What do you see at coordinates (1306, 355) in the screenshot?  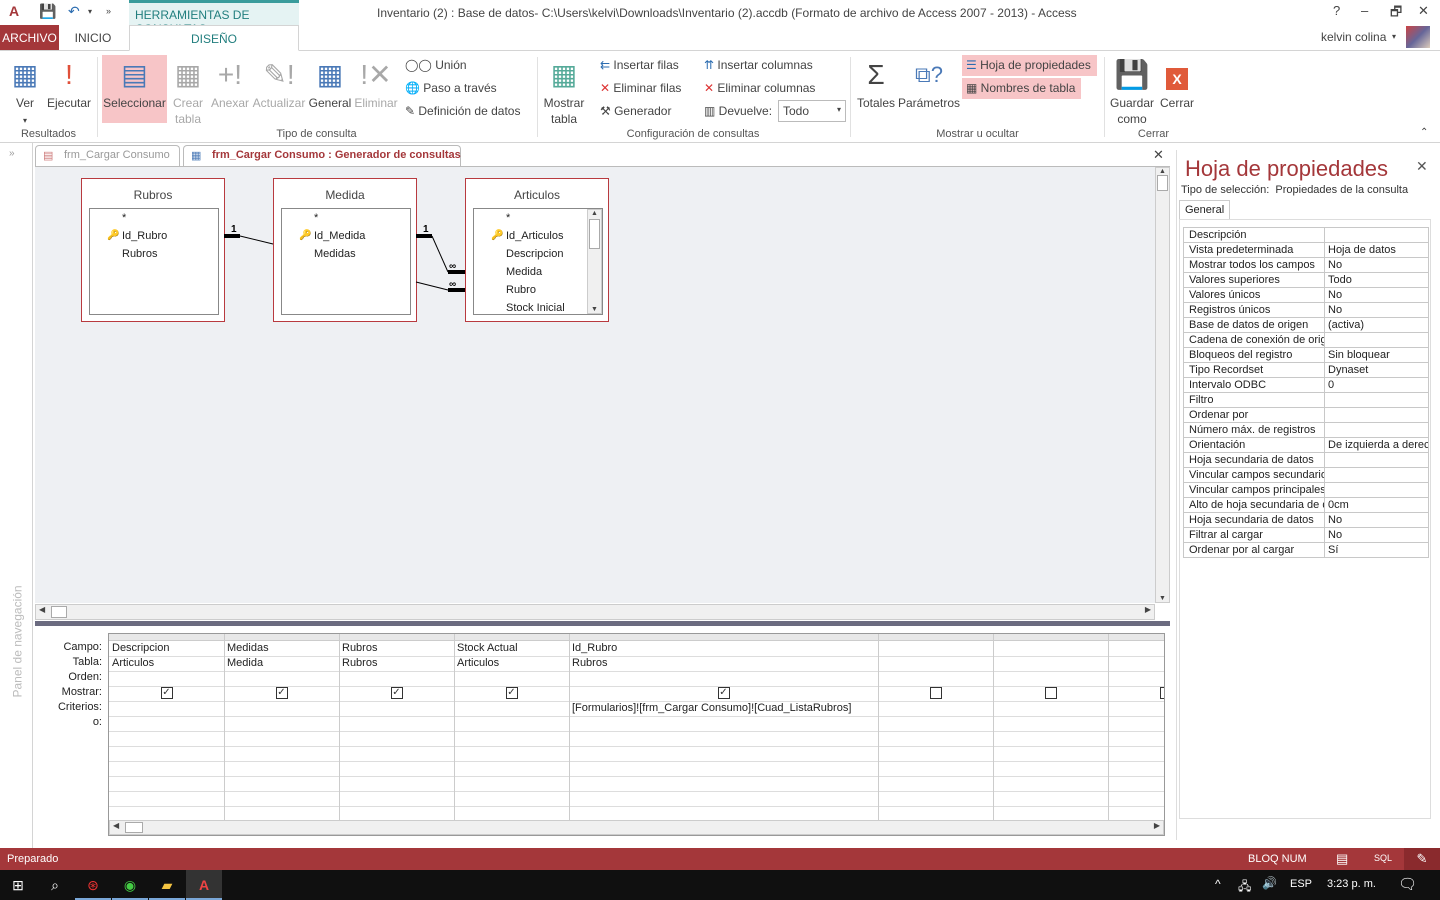 I see `property-row: Bloqueos del registro Sin bloquear` at bounding box center [1306, 355].